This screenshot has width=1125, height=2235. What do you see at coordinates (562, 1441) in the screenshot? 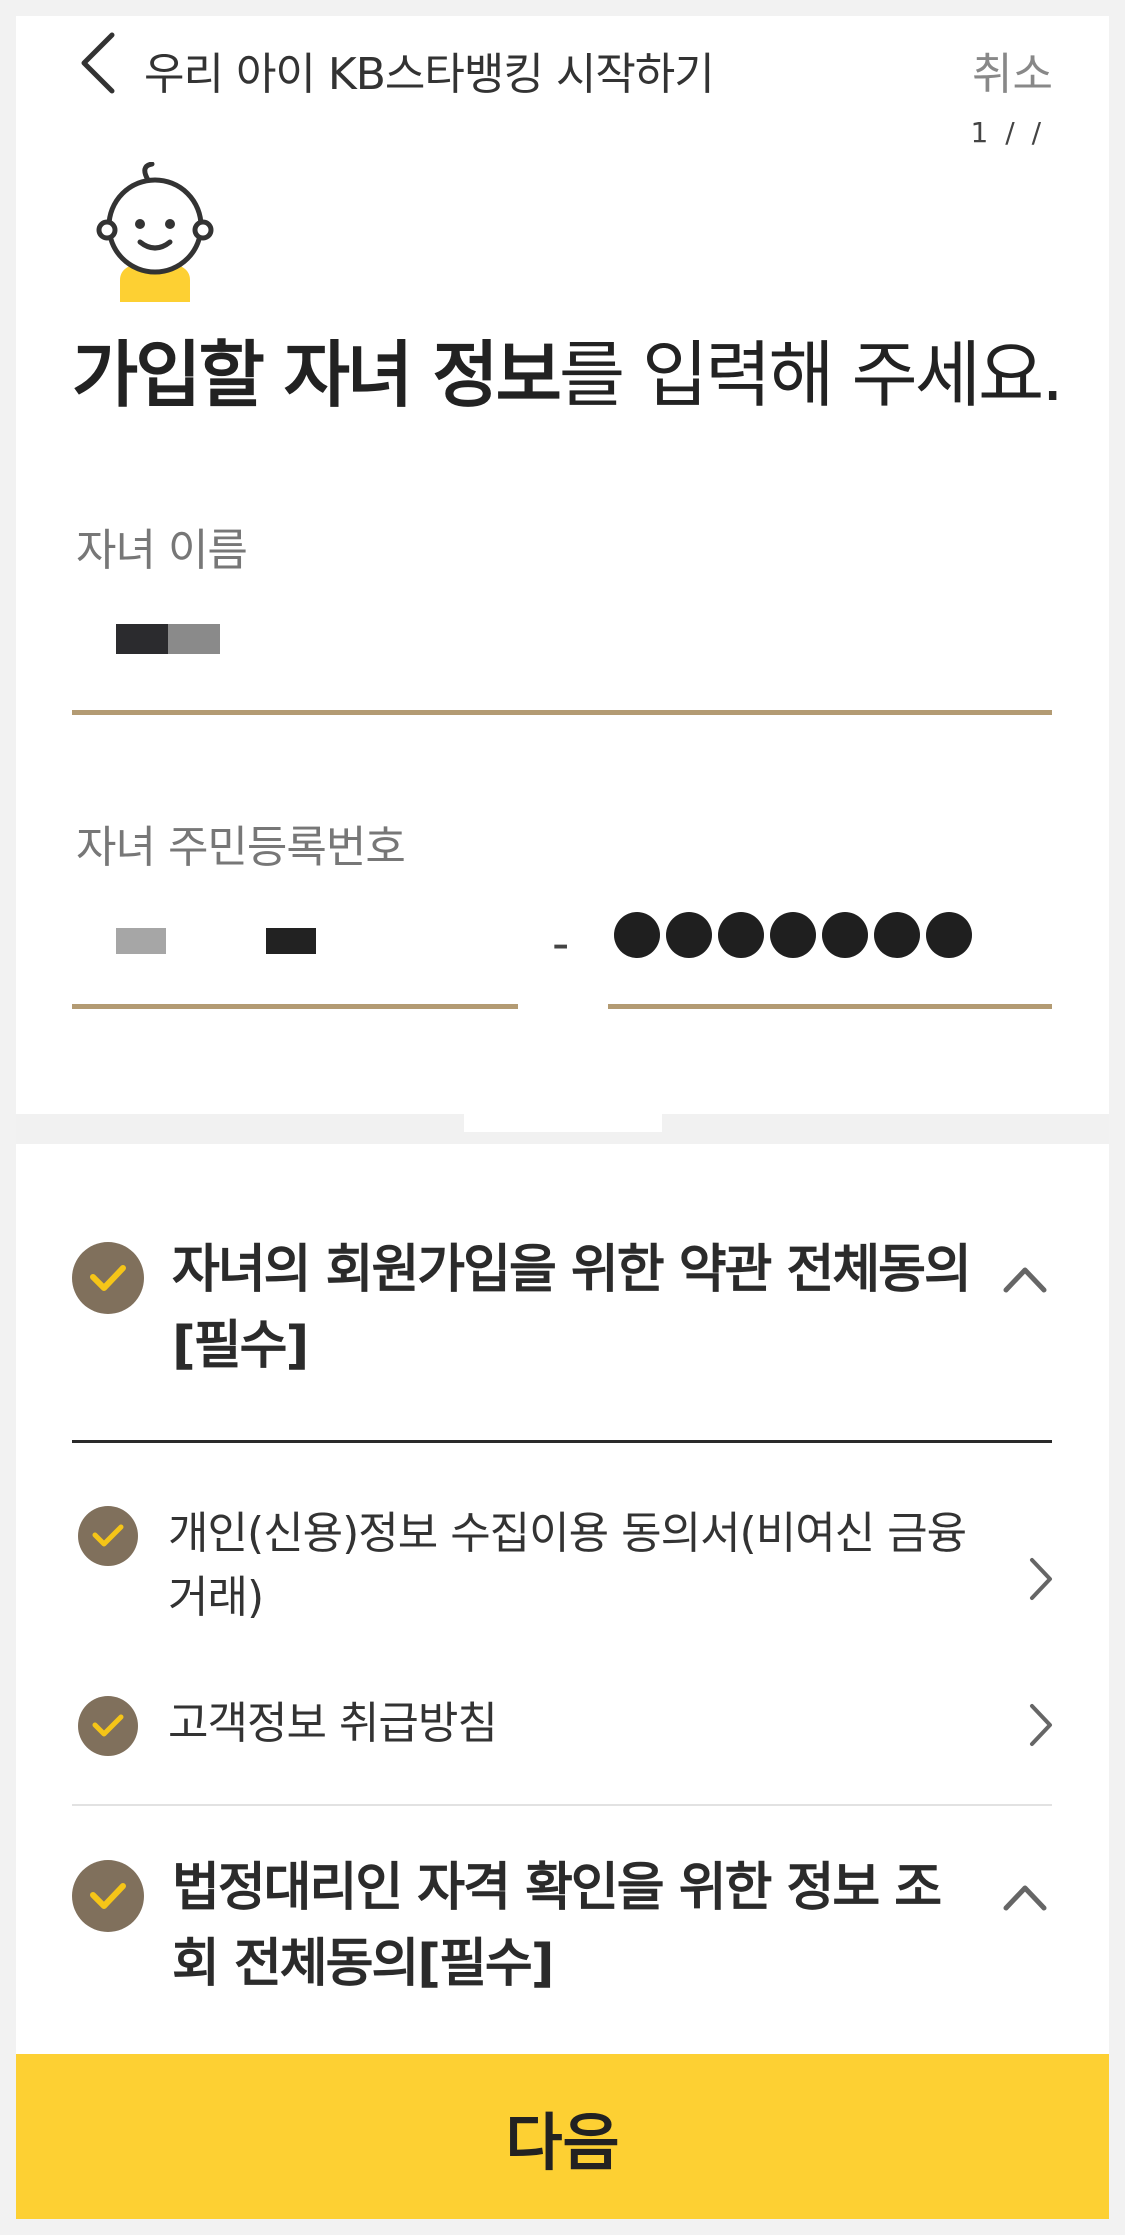
I see `group-separator` at bounding box center [562, 1441].